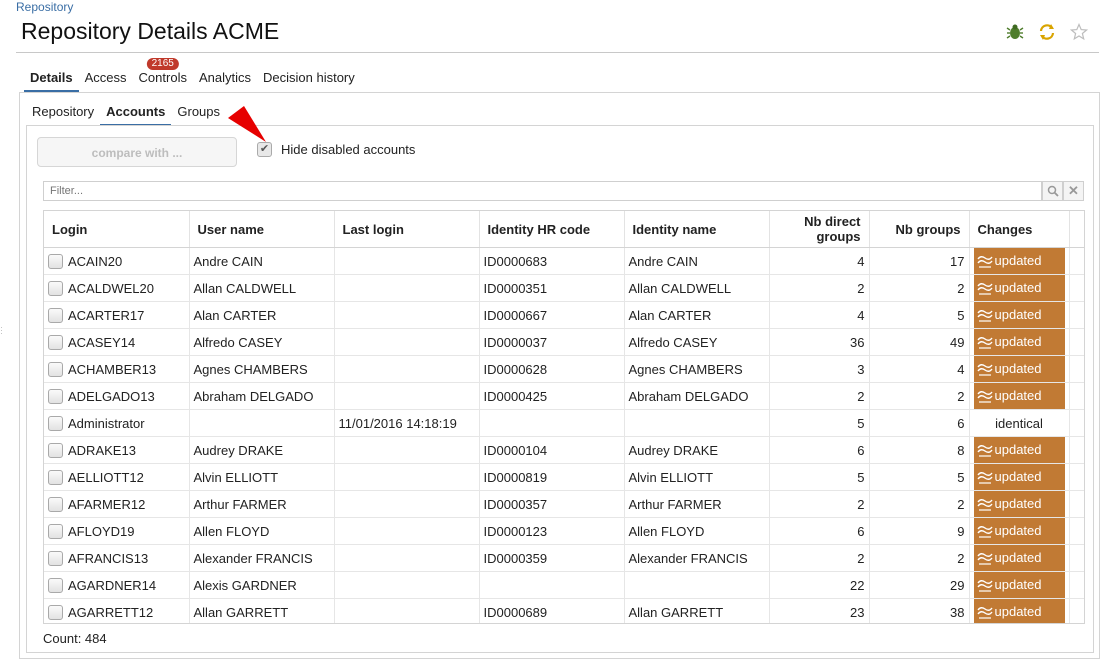 This screenshot has height=662, width=1107. Describe the element at coordinates (697, 229) in the screenshot. I see `col-header-identity-name: Identity name` at that location.